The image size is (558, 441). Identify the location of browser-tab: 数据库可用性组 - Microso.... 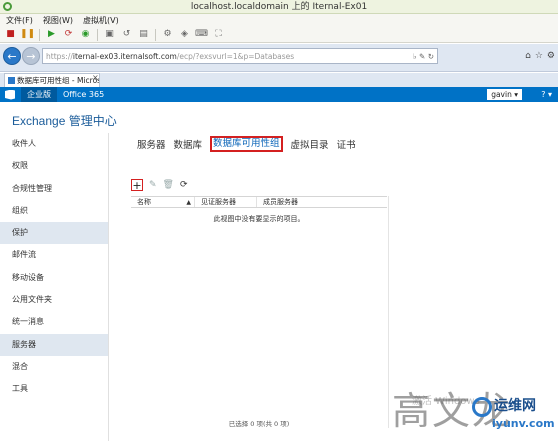
(52, 80).